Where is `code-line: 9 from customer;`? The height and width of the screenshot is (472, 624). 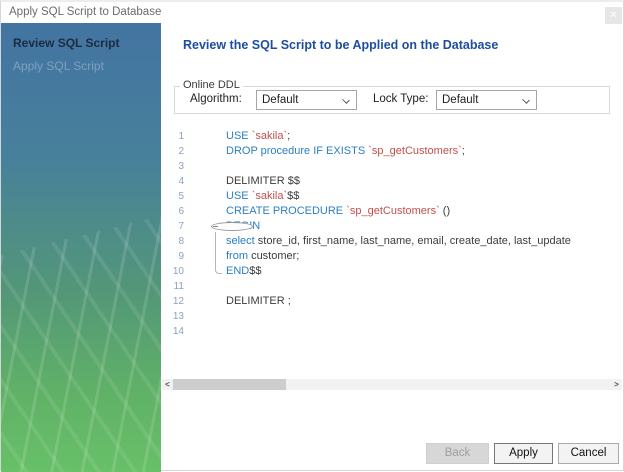 code-line: 9 from customer; is located at coordinates (392, 256).